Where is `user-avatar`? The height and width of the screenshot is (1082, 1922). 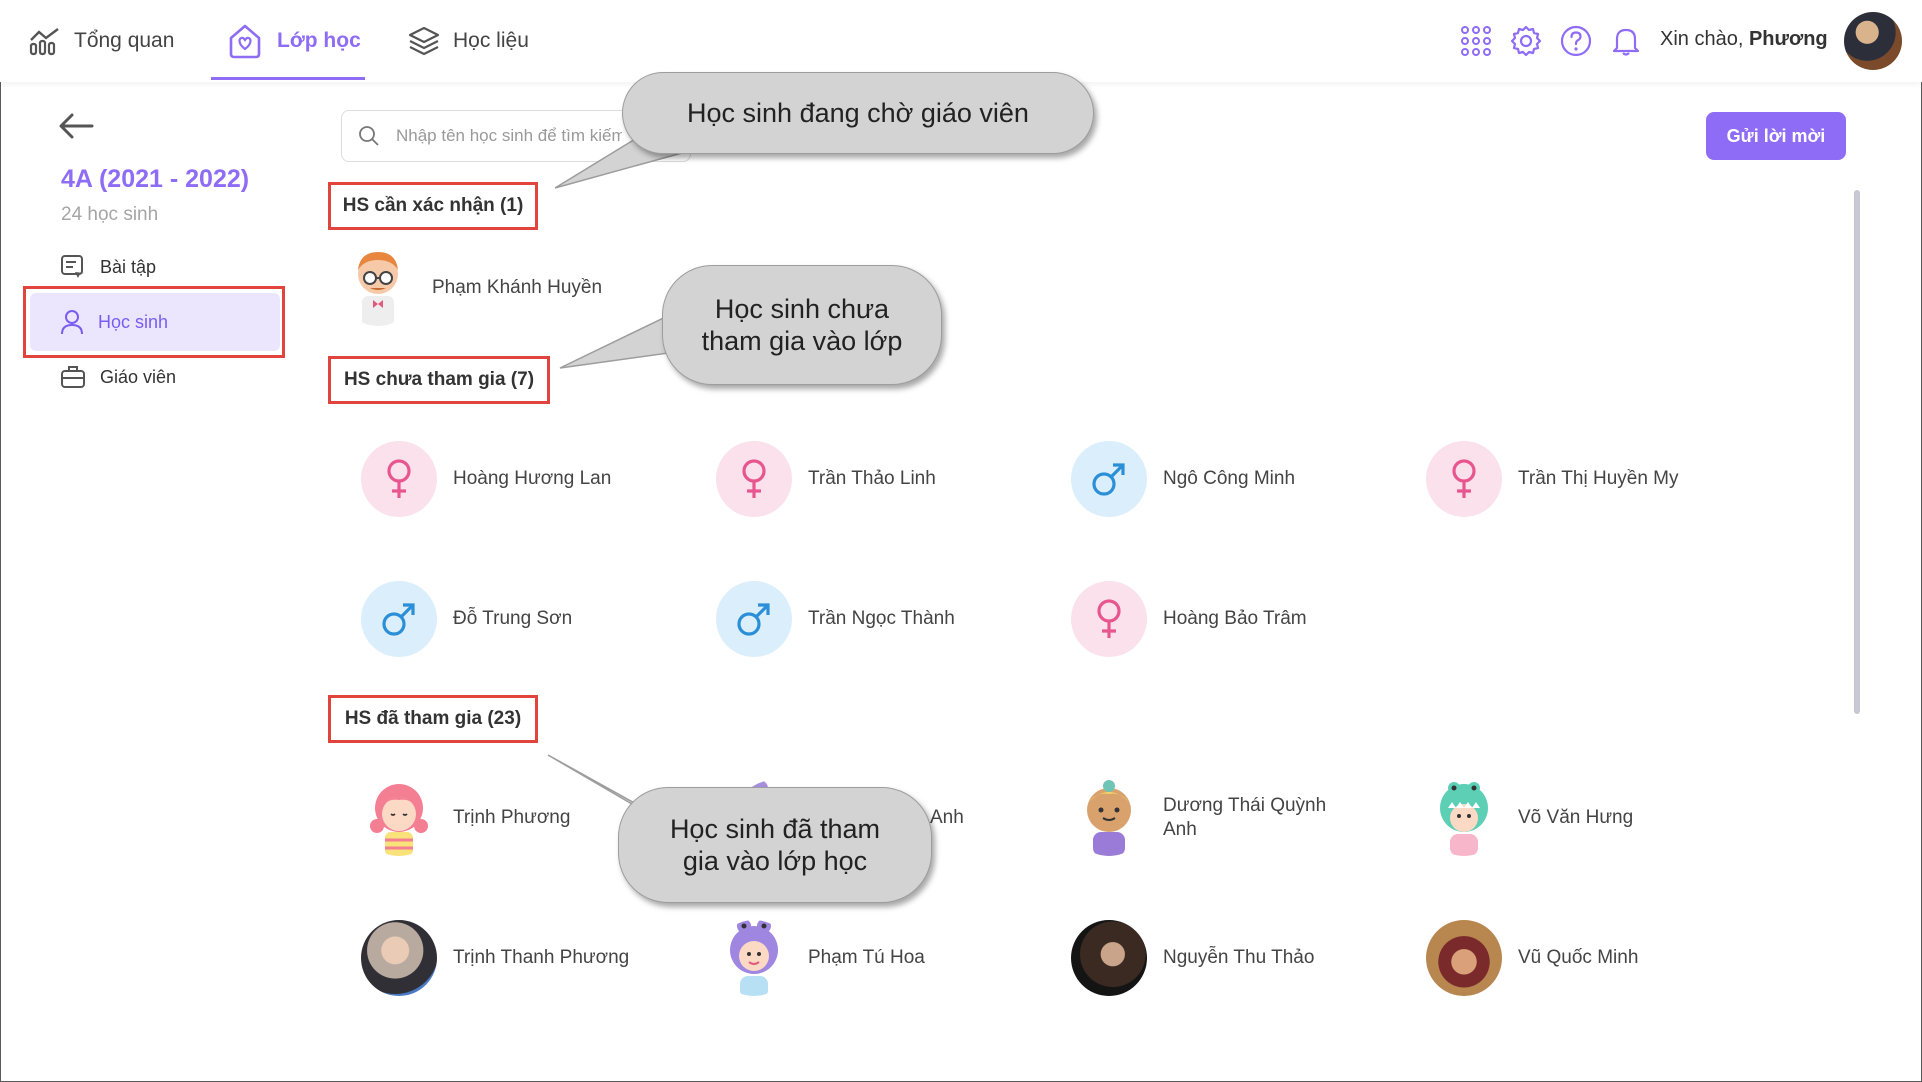 user-avatar is located at coordinates (1873, 41).